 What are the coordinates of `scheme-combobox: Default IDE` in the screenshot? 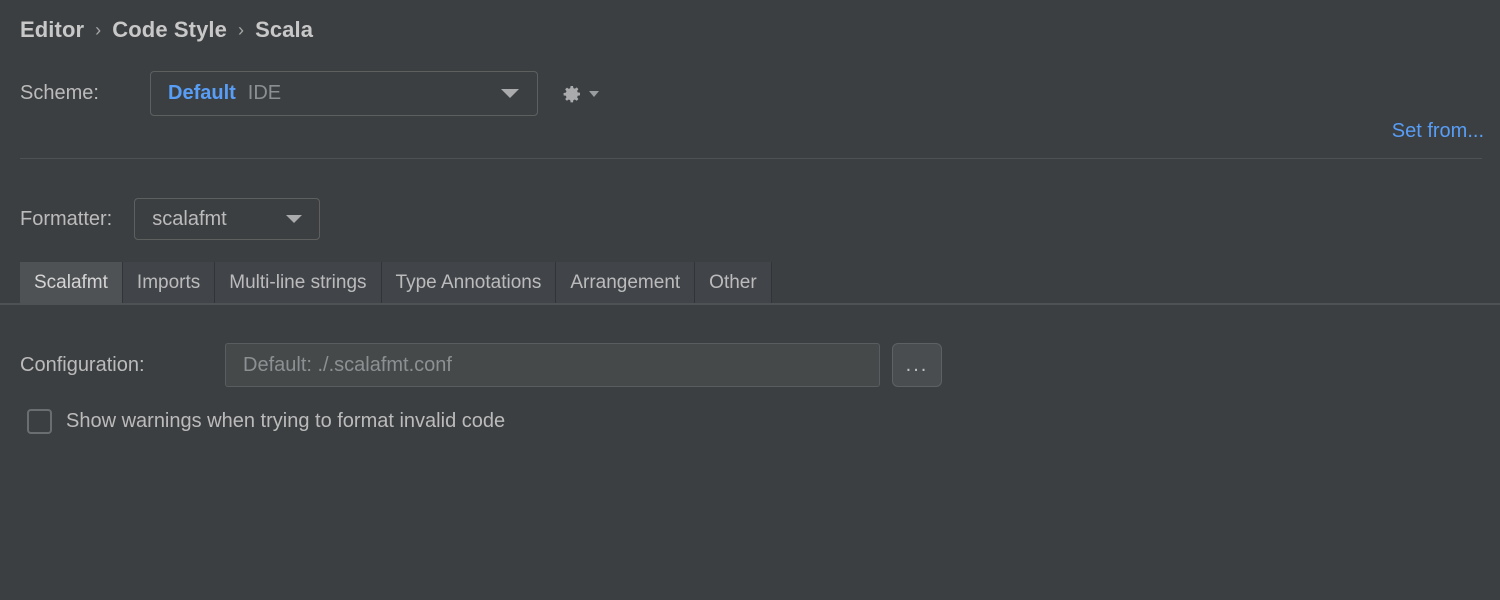 It's located at (344, 93).